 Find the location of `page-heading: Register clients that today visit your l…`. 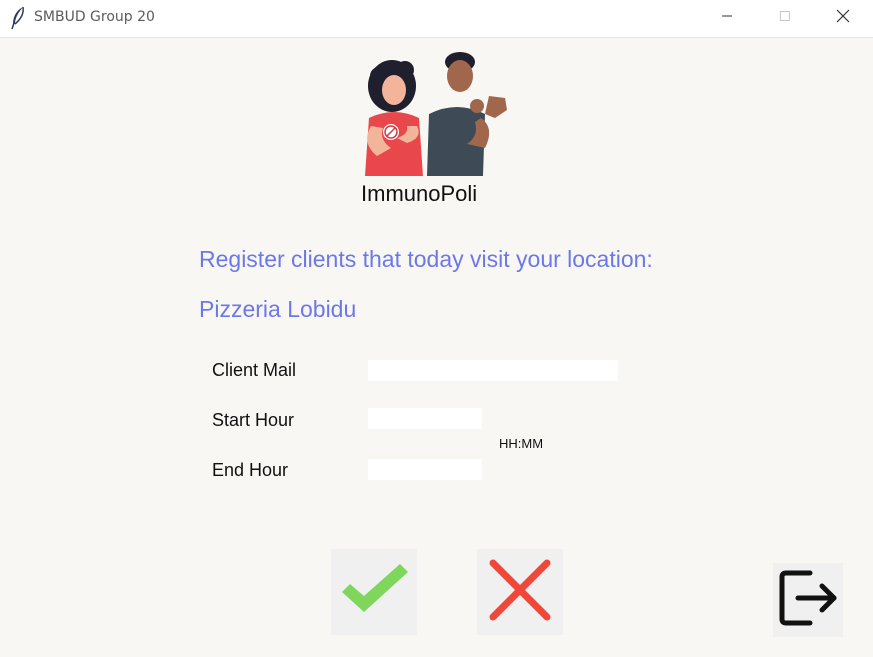

page-heading: Register clients that today visit your l… is located at coordinates (426, 259).